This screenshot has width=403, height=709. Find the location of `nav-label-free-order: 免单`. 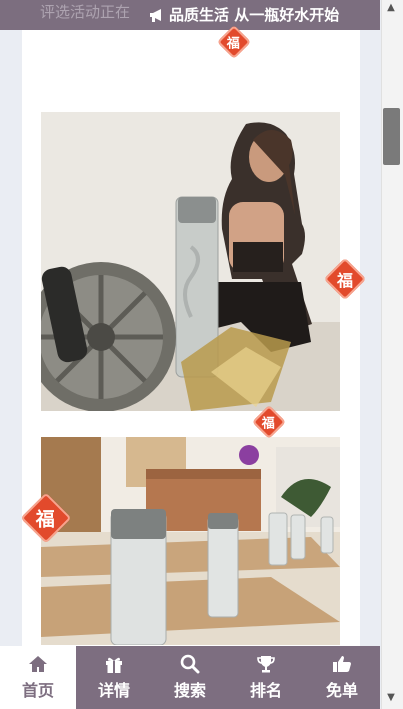

nav-label-free-order: 免单 is located at coordinates (341, 690).